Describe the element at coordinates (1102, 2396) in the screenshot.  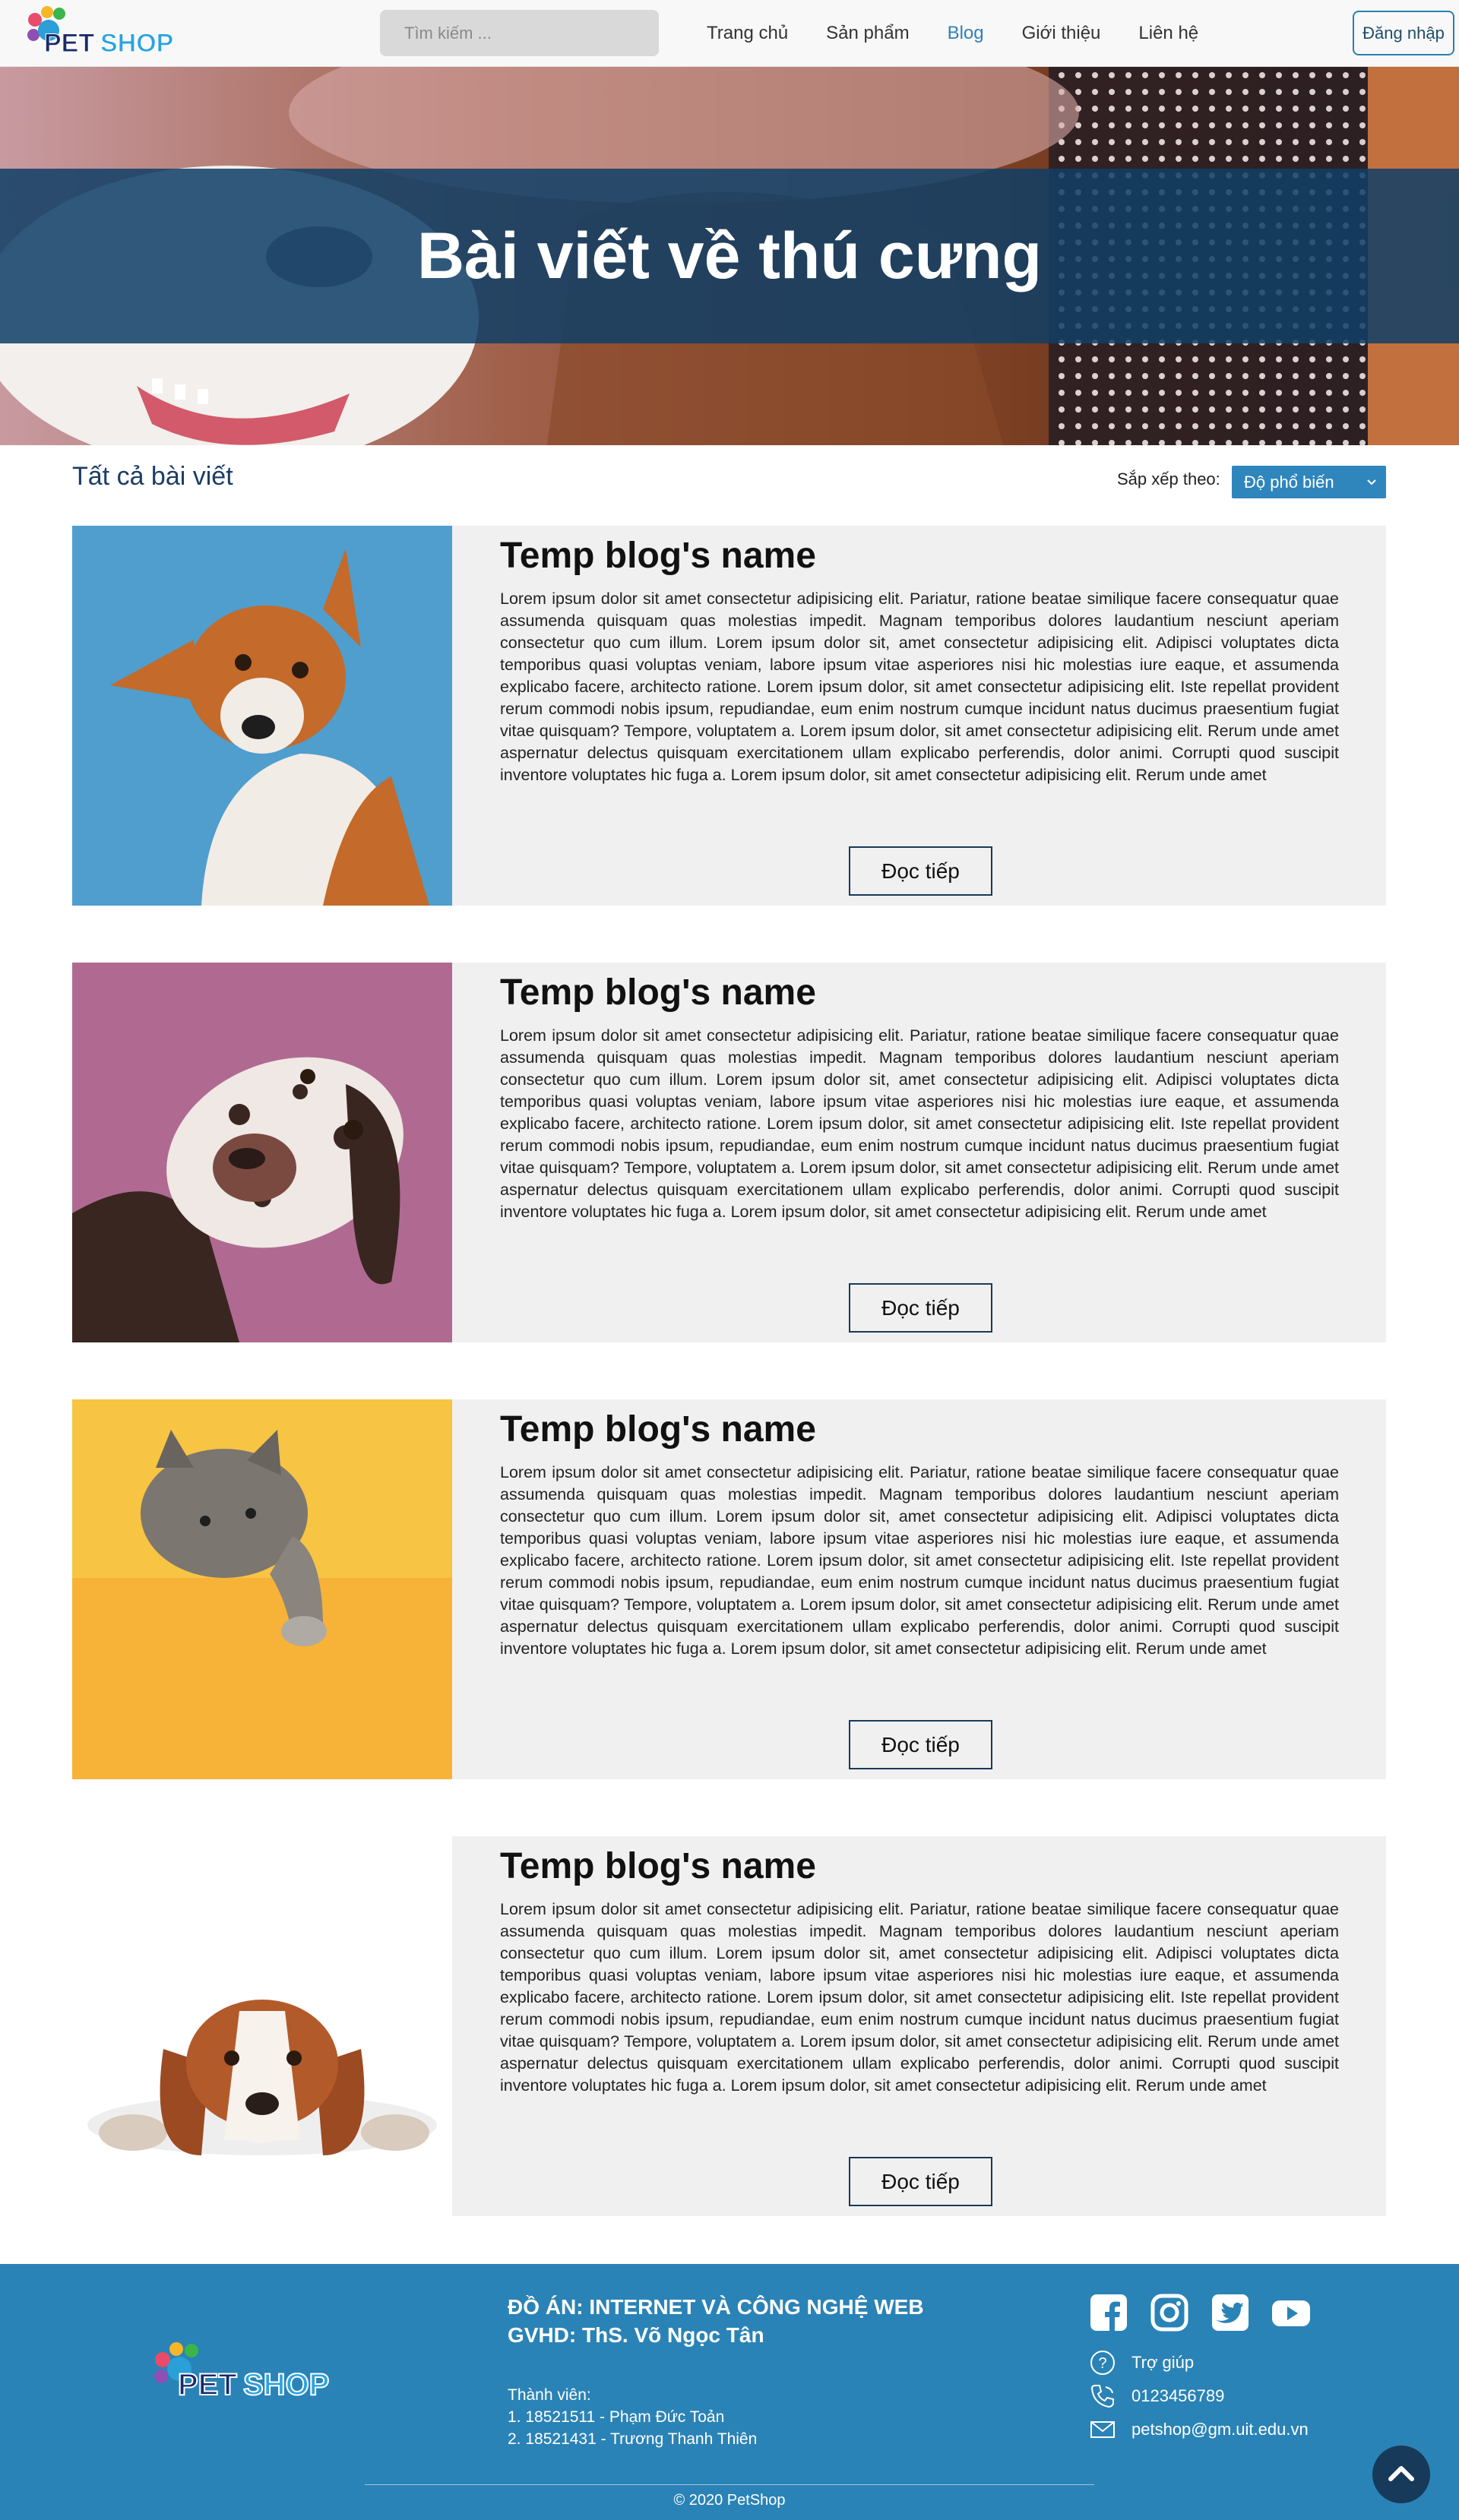
I see `phone-icon` at that location.